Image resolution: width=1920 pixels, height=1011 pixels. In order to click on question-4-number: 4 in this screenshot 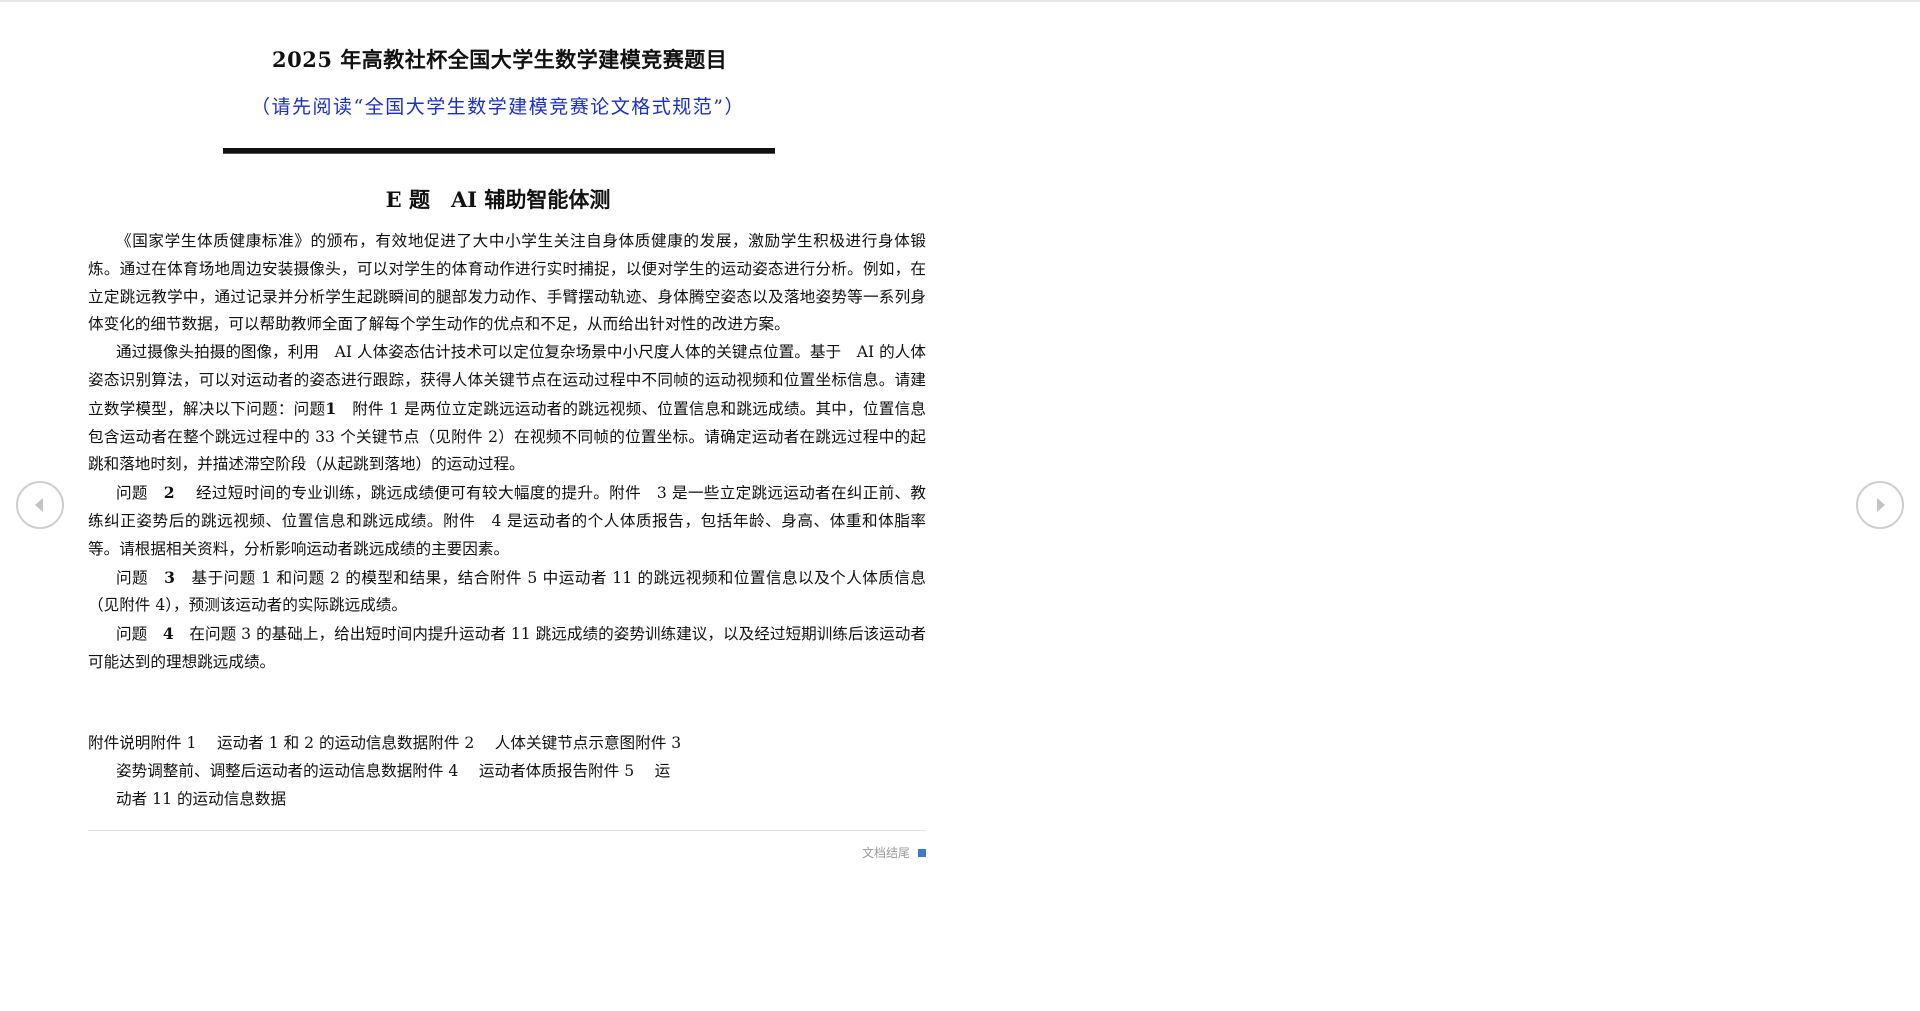, I will do `click(168, 634)`.